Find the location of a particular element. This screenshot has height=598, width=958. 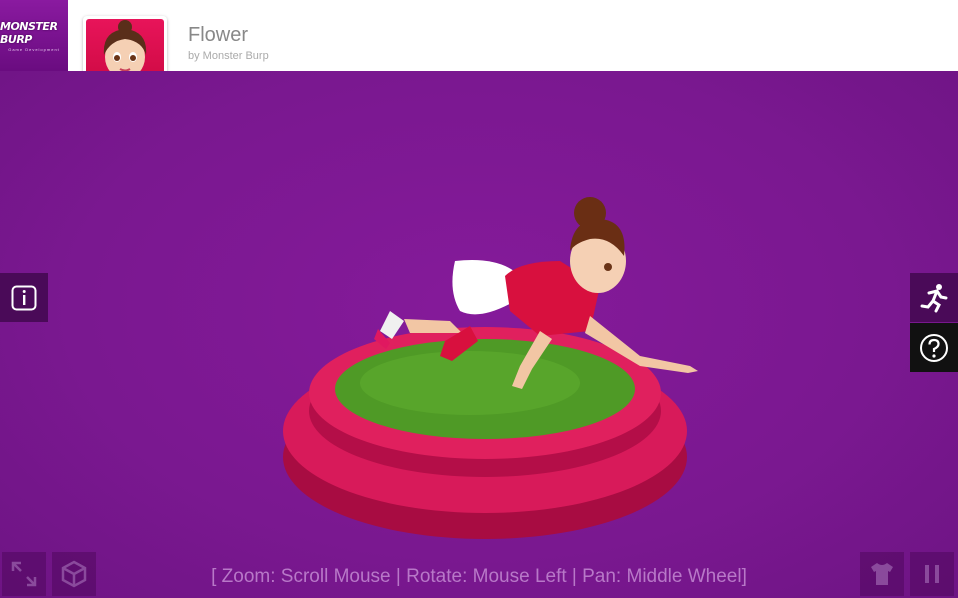

pause-icon is located at coordinates (932, 574).